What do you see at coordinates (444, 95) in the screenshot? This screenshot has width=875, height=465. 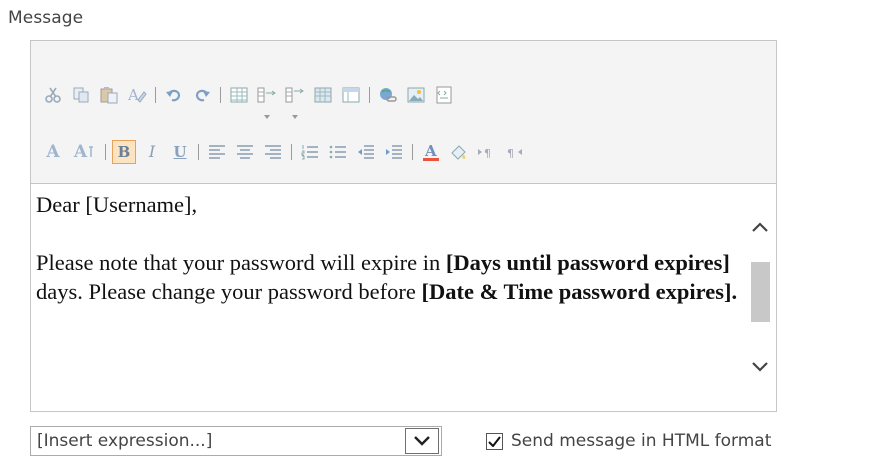 I see `source-icon` at bounding box center [444, 95].